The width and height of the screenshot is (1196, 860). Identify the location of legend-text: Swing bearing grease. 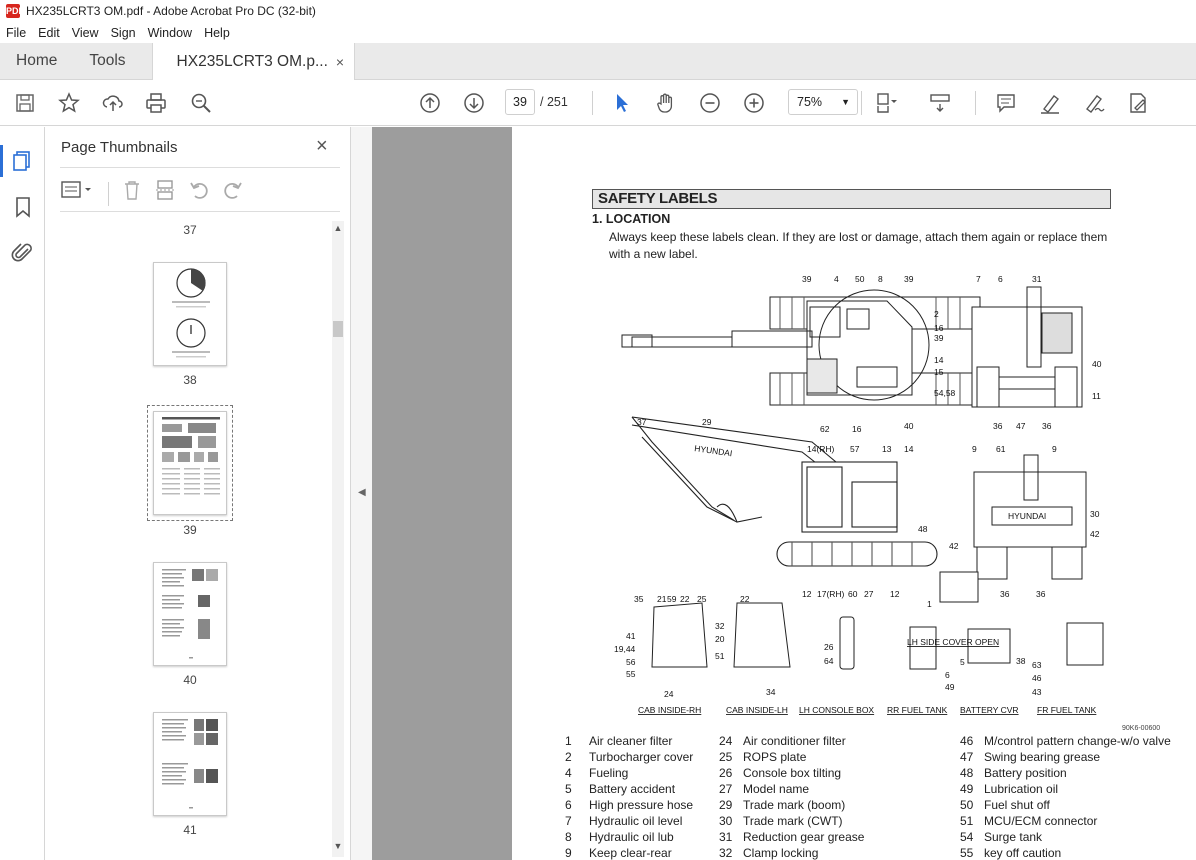
(1042, 757).